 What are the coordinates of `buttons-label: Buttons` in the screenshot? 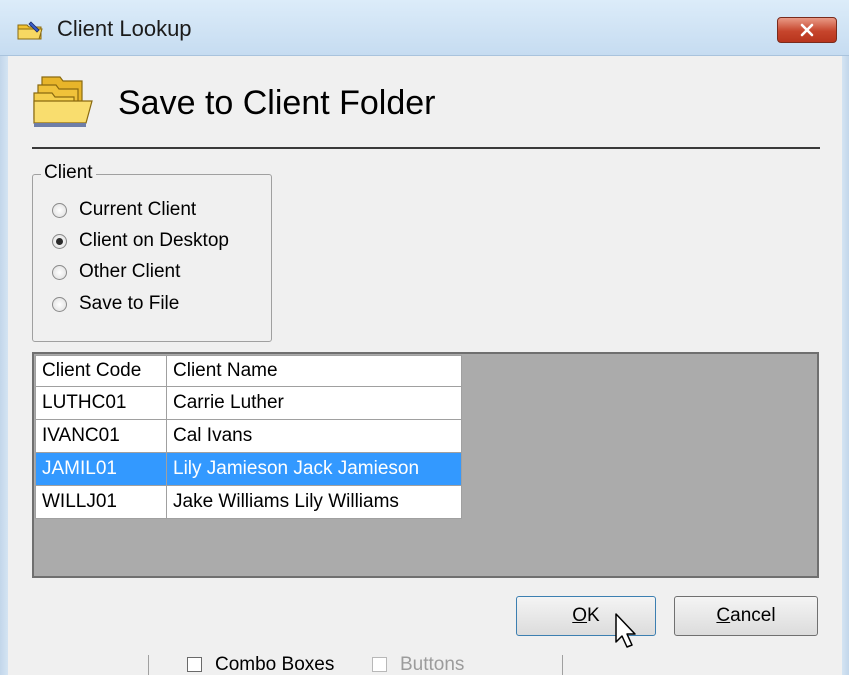 It's located at (432, 665).